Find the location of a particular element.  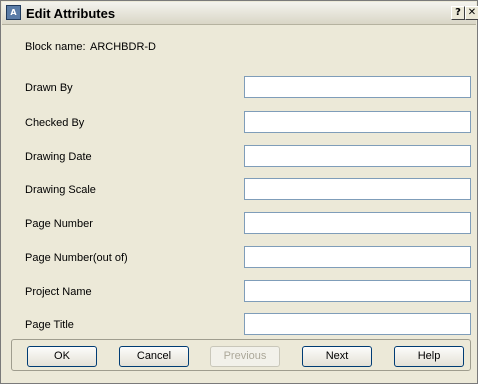

page-title-field is located at coordinates (357, 324).